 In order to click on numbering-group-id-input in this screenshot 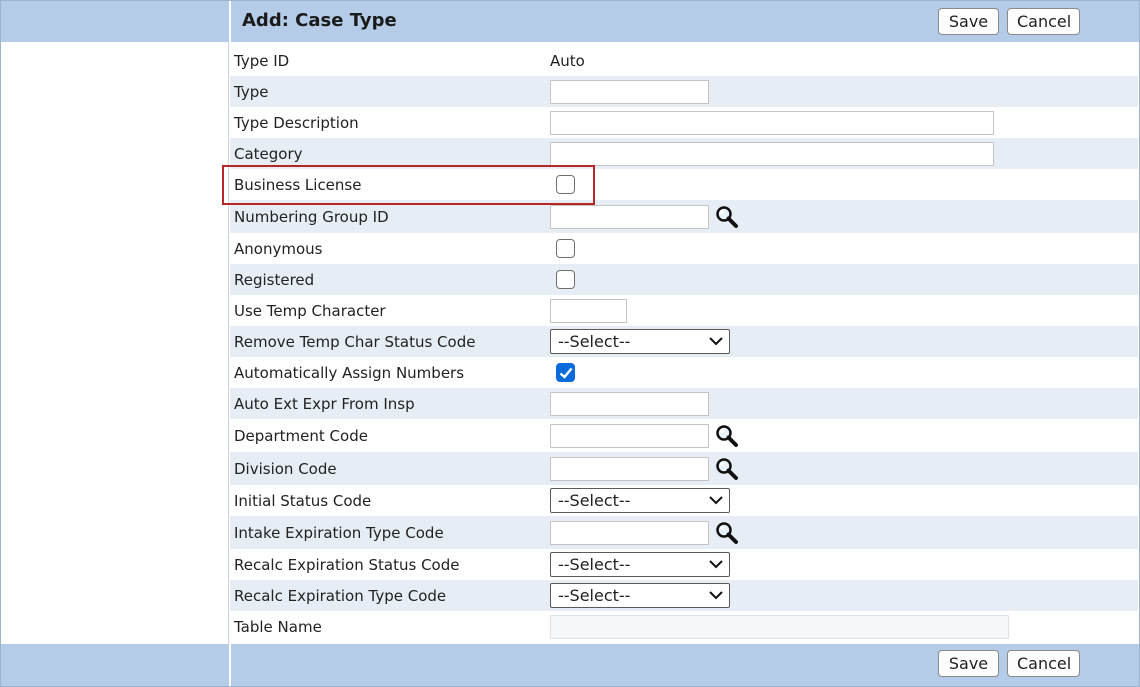, I will do `click(629, 216)`.